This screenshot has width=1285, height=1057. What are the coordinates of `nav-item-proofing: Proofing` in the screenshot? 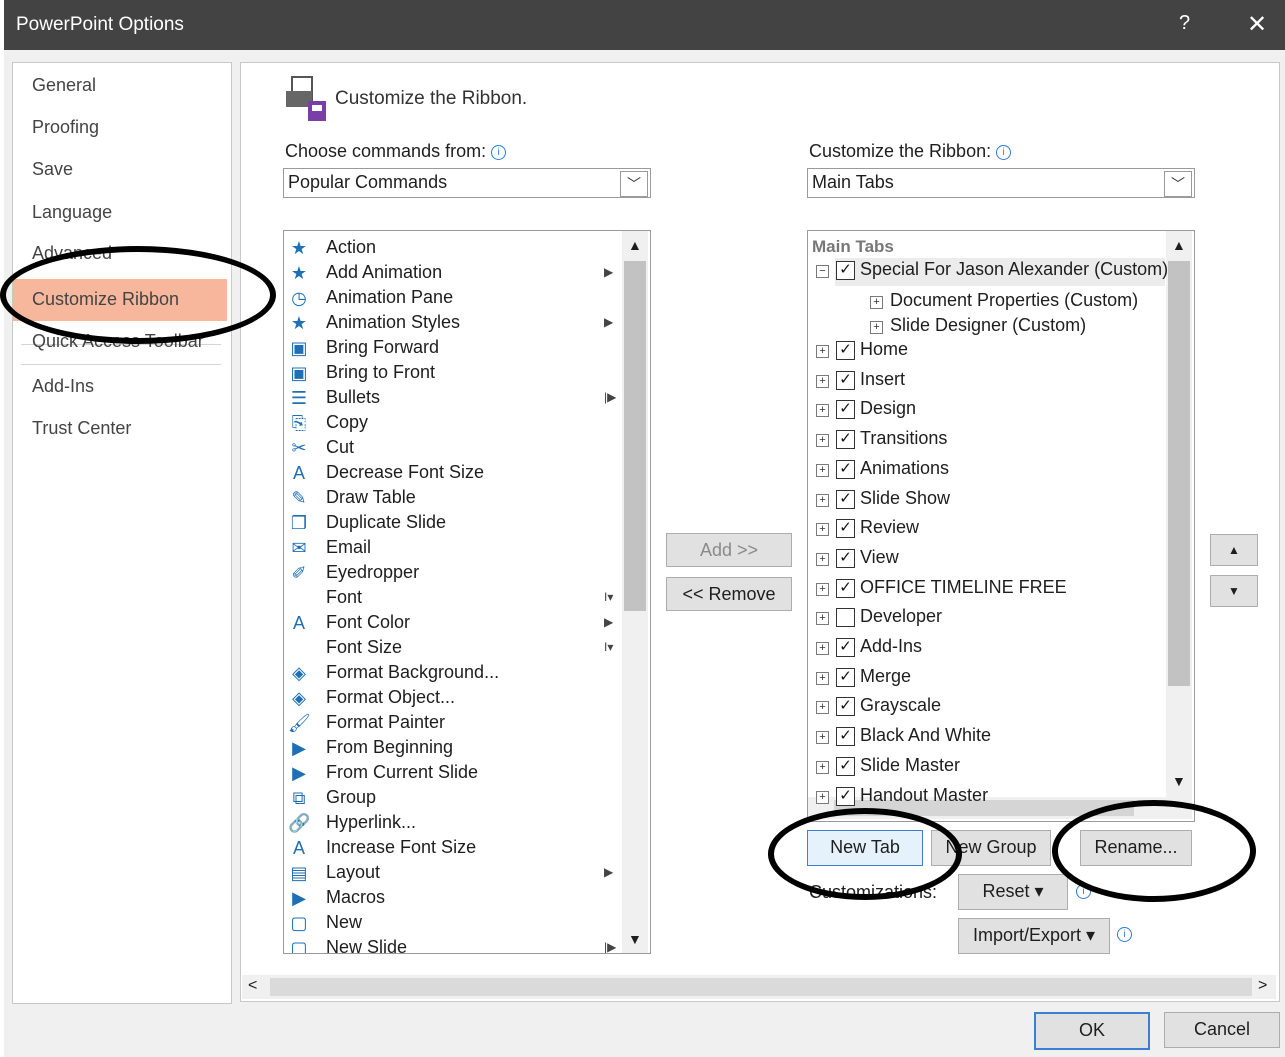 It's located at (65, 127).